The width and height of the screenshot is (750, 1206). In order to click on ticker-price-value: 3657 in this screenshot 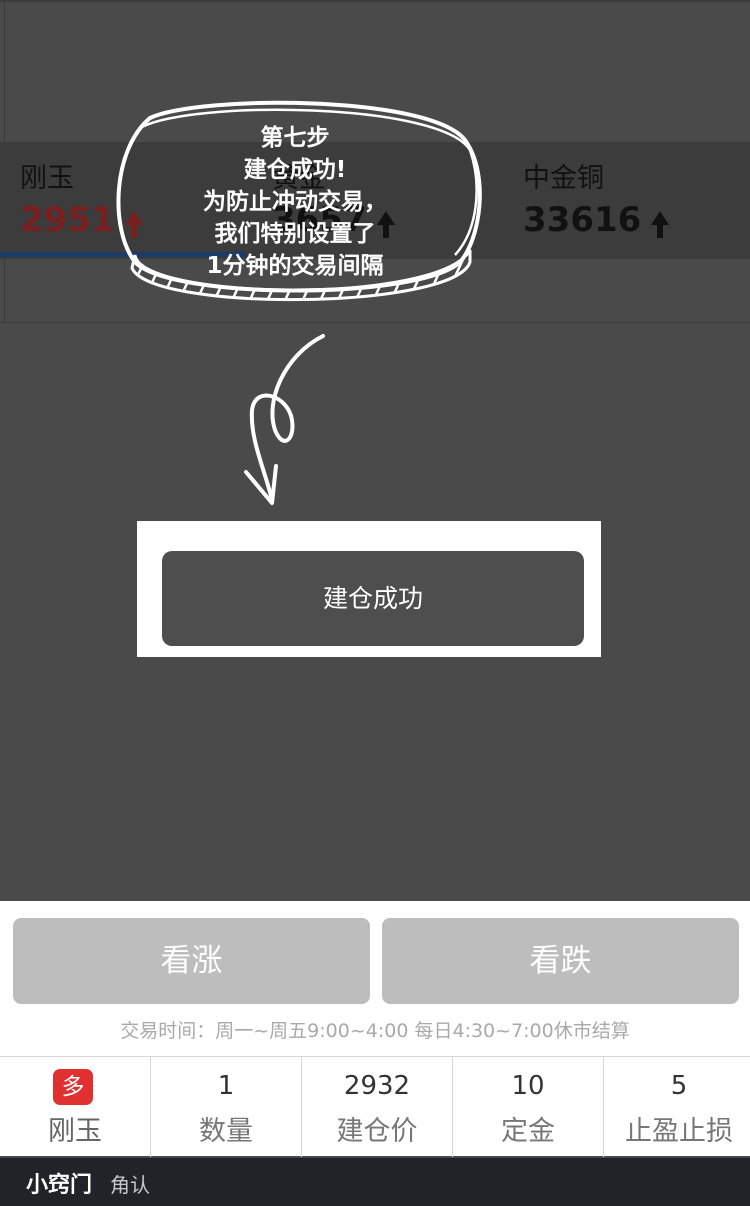, I will do `click(319, 220)`.